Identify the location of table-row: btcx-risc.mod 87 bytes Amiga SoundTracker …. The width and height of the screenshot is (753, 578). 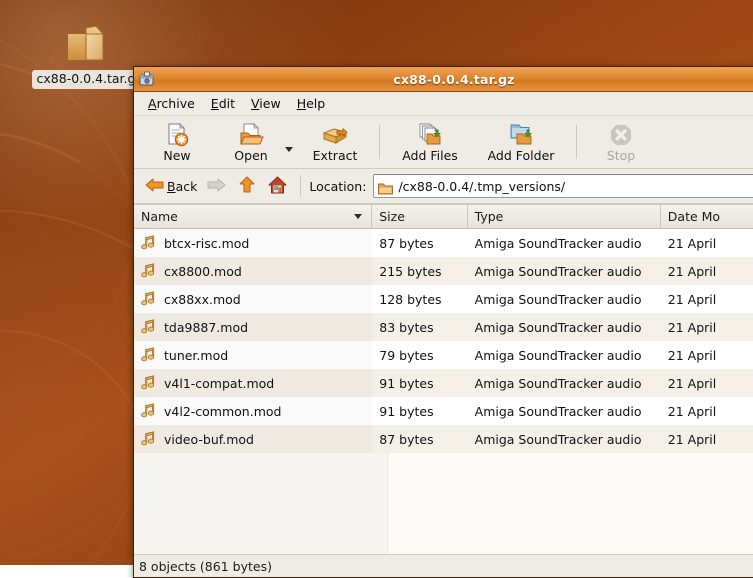
(443, 243).